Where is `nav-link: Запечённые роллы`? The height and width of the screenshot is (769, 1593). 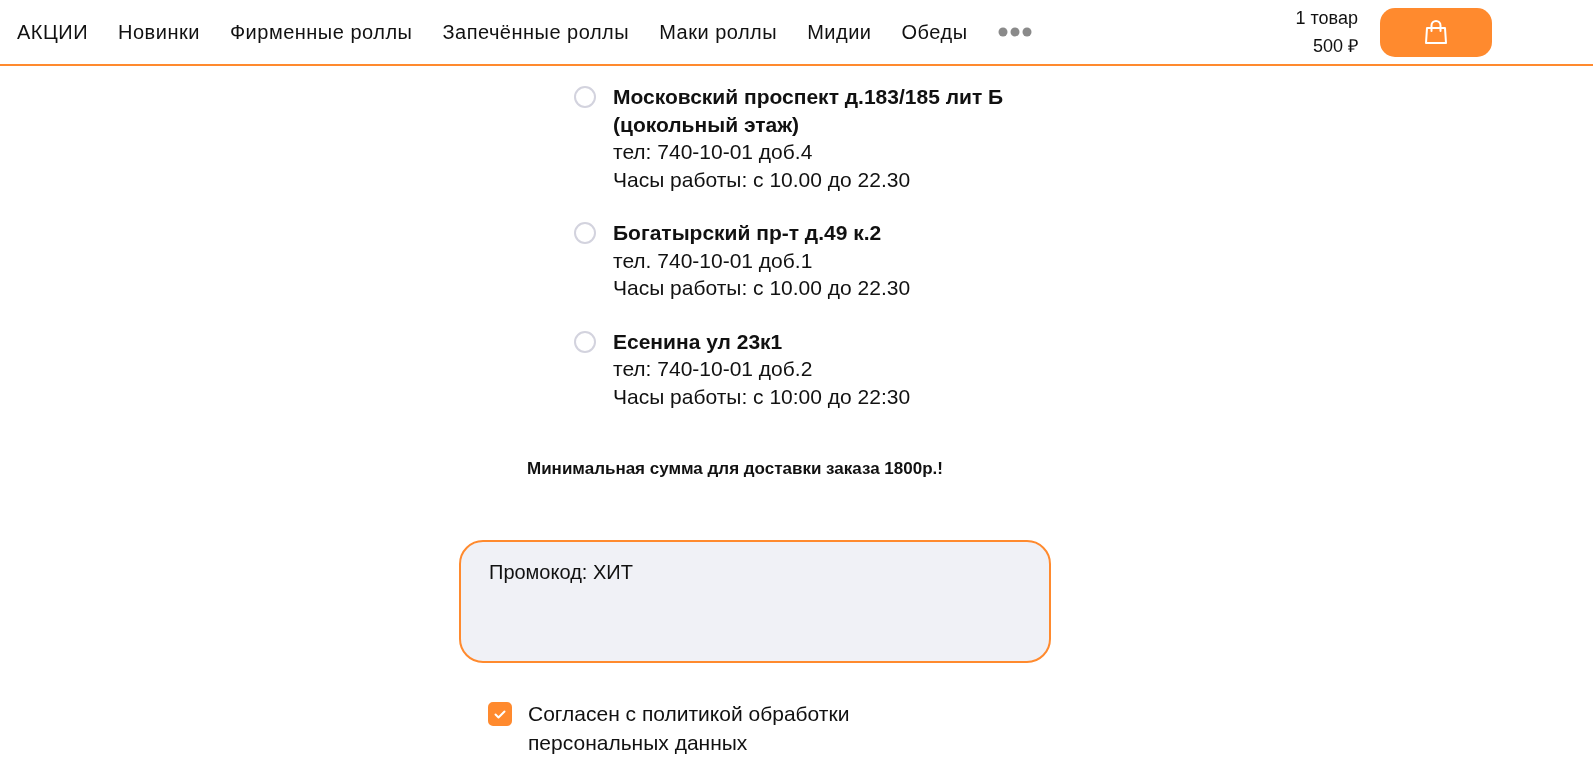
nav-link: Запечённые роллы is located at coordinates (536, 32).